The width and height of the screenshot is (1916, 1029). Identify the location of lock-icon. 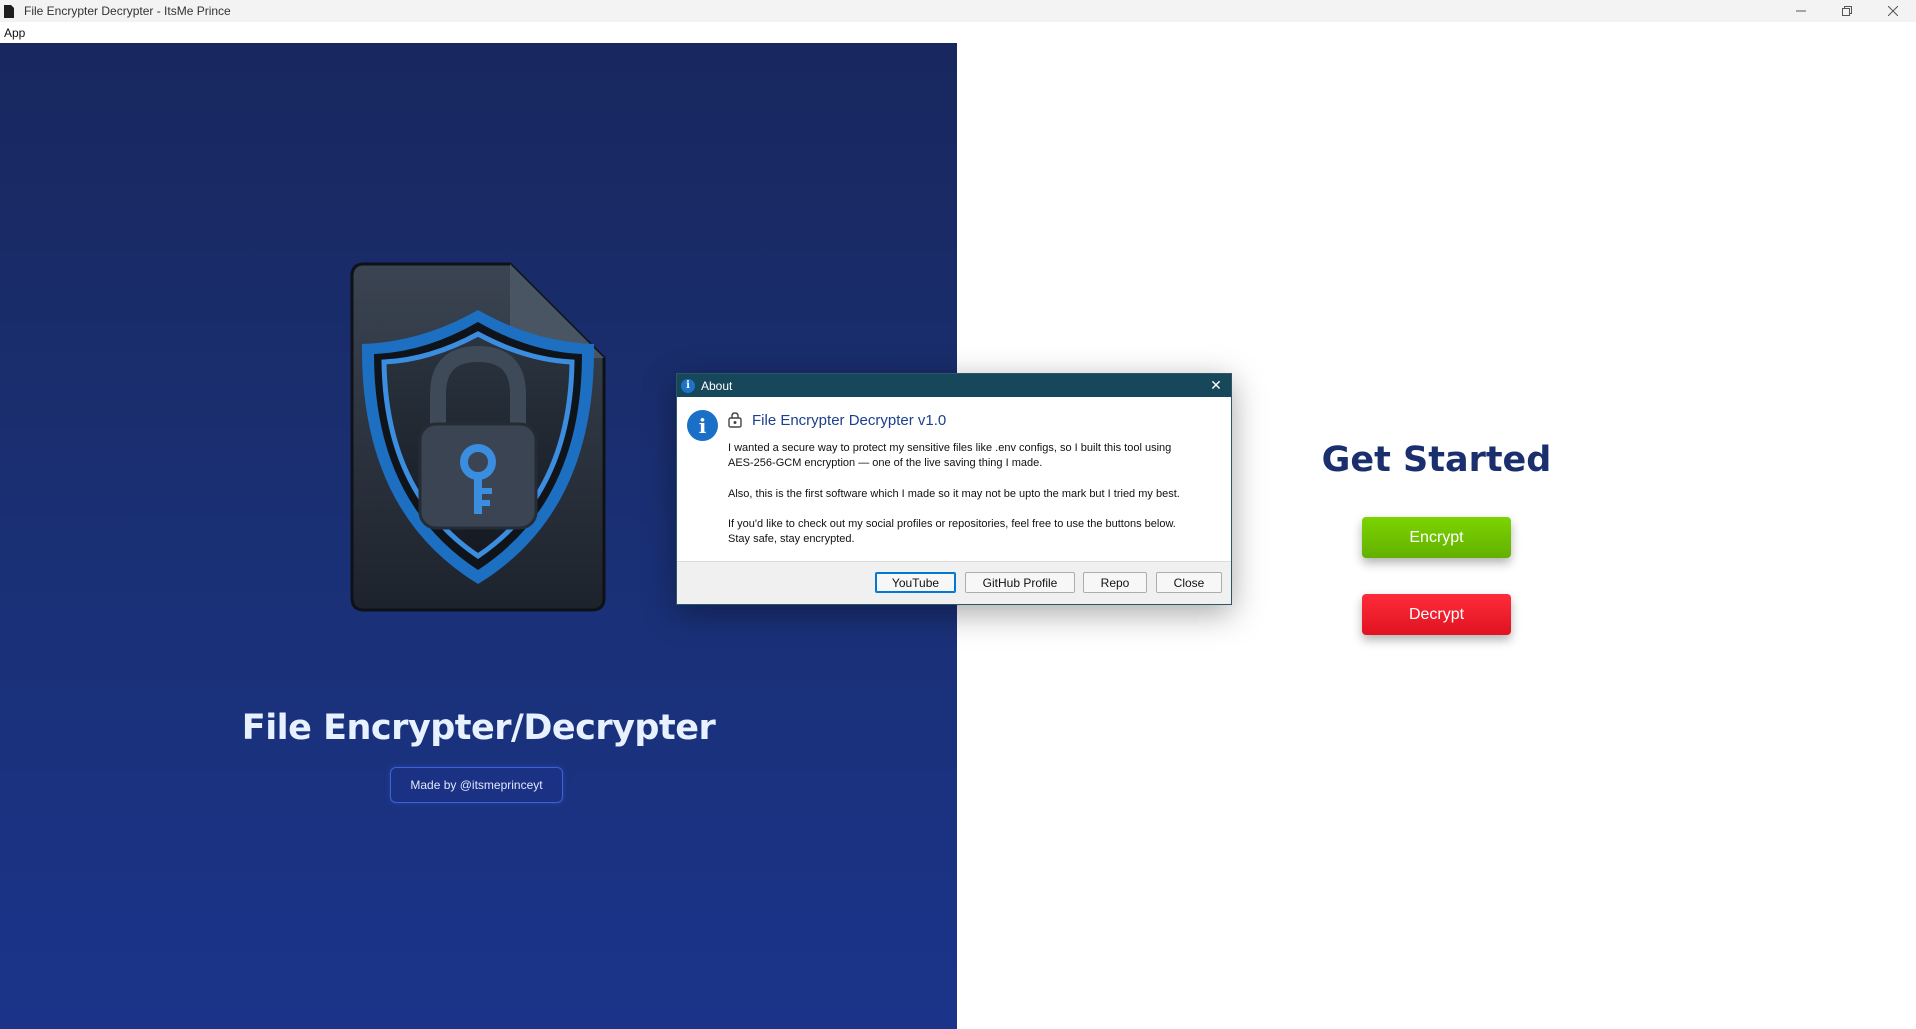
(737, 420).